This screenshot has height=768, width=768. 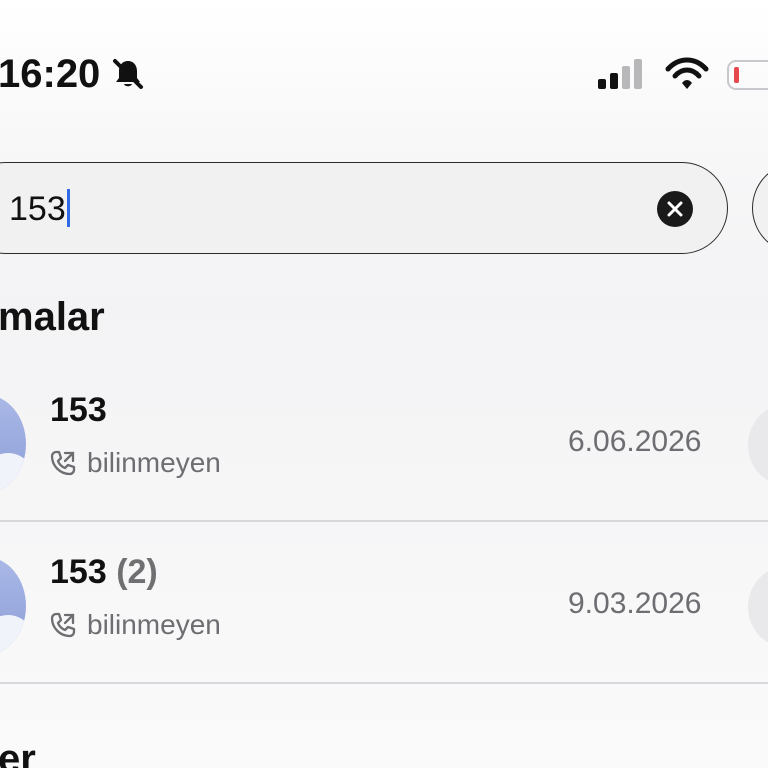 What do you see at coordinates (364, 208) in the screenshot?
I see `search-field: 153` at bounding box center [364, 208].